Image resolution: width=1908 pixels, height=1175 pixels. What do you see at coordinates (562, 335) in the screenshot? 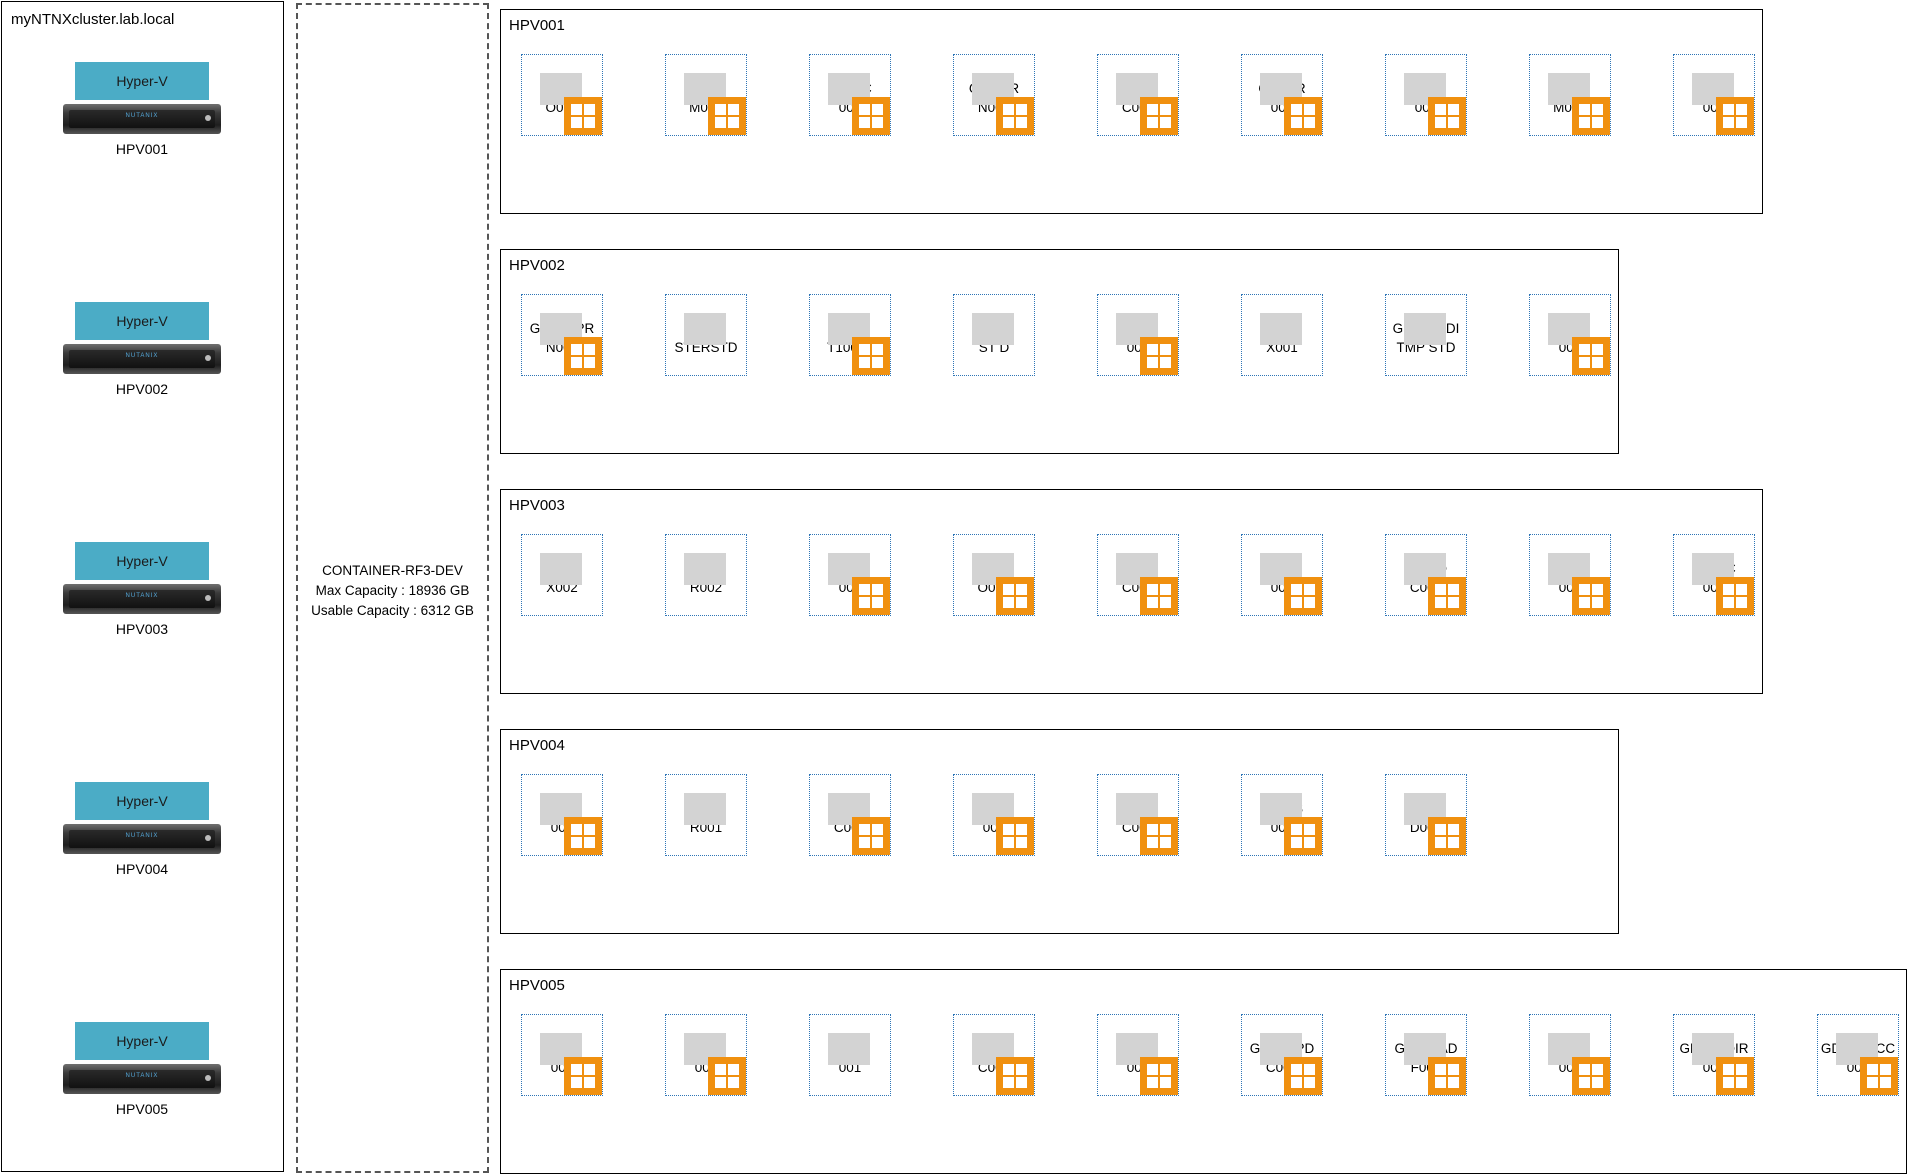
I see `vm-tile: GDSA1PRN001` at bounding box center [562, 335].